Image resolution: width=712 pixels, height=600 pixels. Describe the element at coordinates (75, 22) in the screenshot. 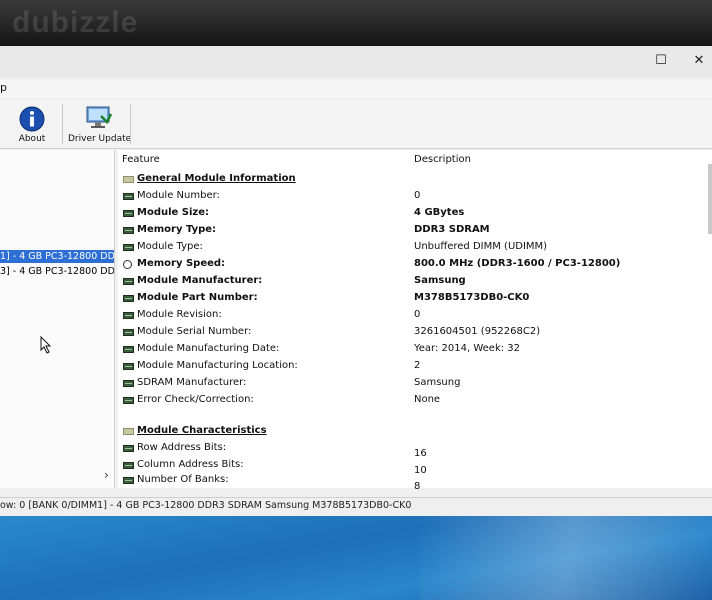

I see `watermark-text: dubizzle` at that location.